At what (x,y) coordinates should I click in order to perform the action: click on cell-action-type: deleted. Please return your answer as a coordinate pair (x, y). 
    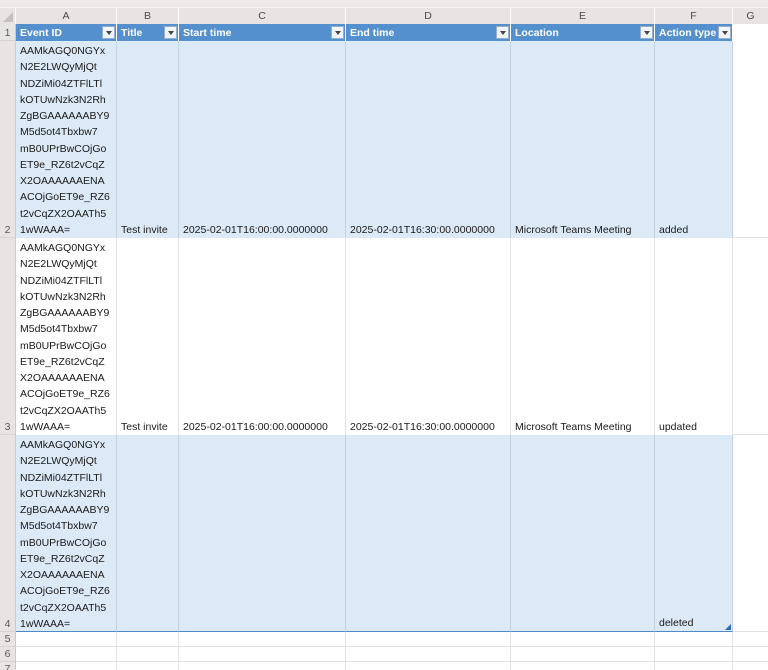
    Looking at the image, I should click on (694, 533).